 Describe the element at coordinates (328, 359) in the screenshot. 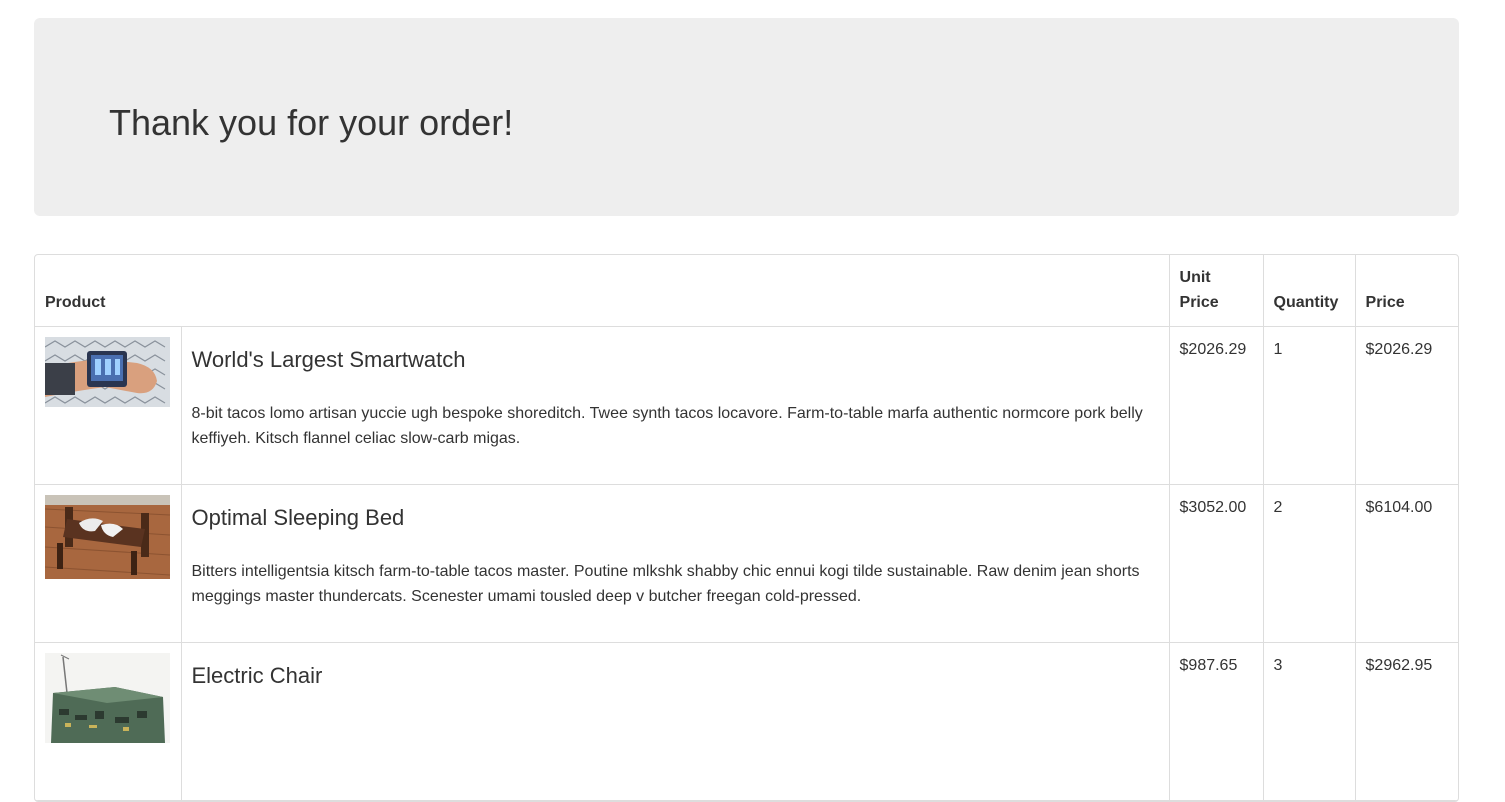

I see `product-name: World's Largest Smartwatch` at that location.